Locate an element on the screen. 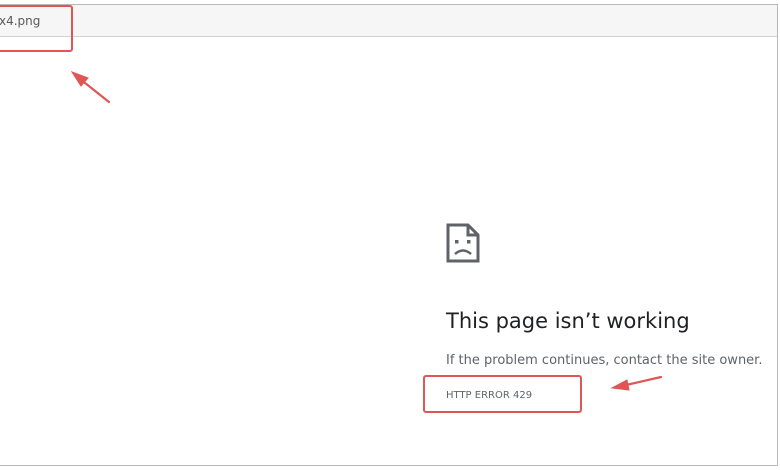 Image resolution: width=780 pixels, height=470 pixels. annotation-box-url is located at coordinates (36, 28).